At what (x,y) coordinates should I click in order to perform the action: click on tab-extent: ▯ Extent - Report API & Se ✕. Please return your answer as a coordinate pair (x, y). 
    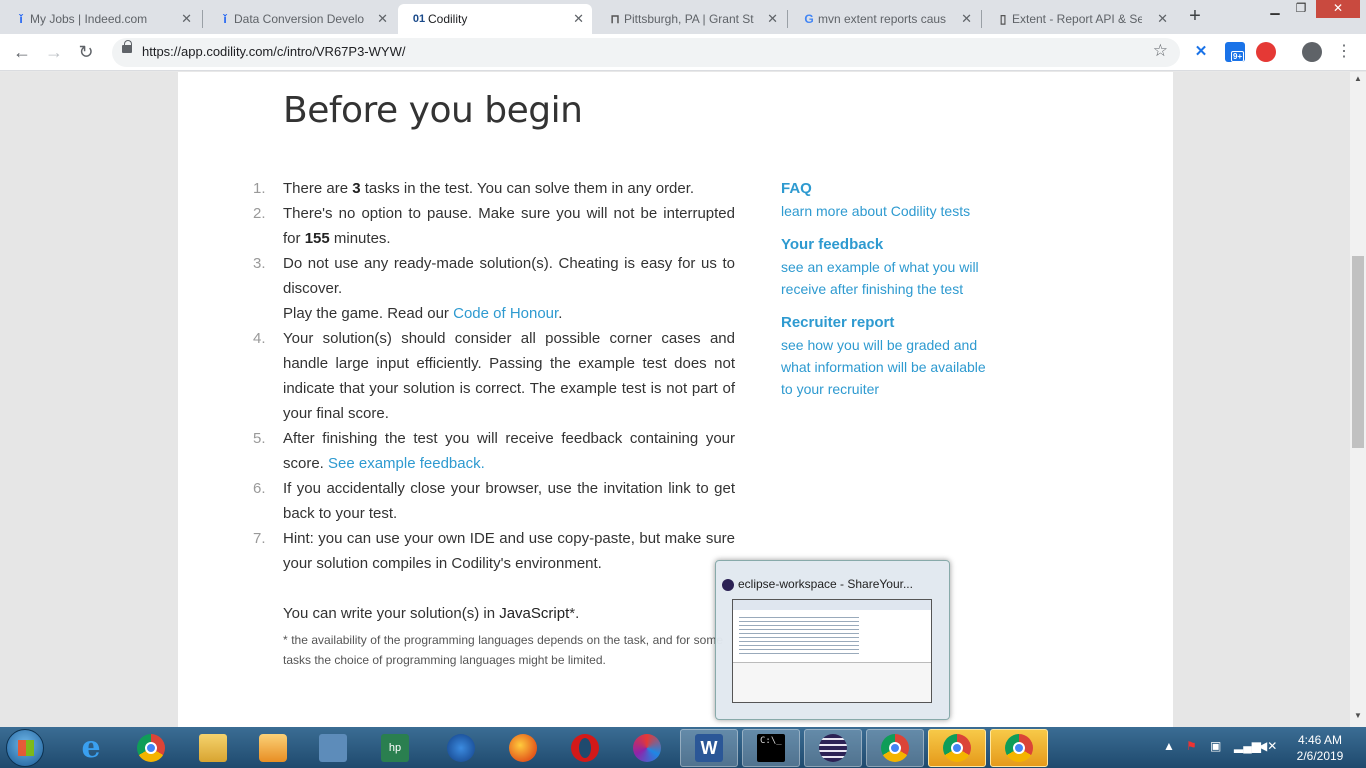
    Looking at the image, I should click on (1079, 19).